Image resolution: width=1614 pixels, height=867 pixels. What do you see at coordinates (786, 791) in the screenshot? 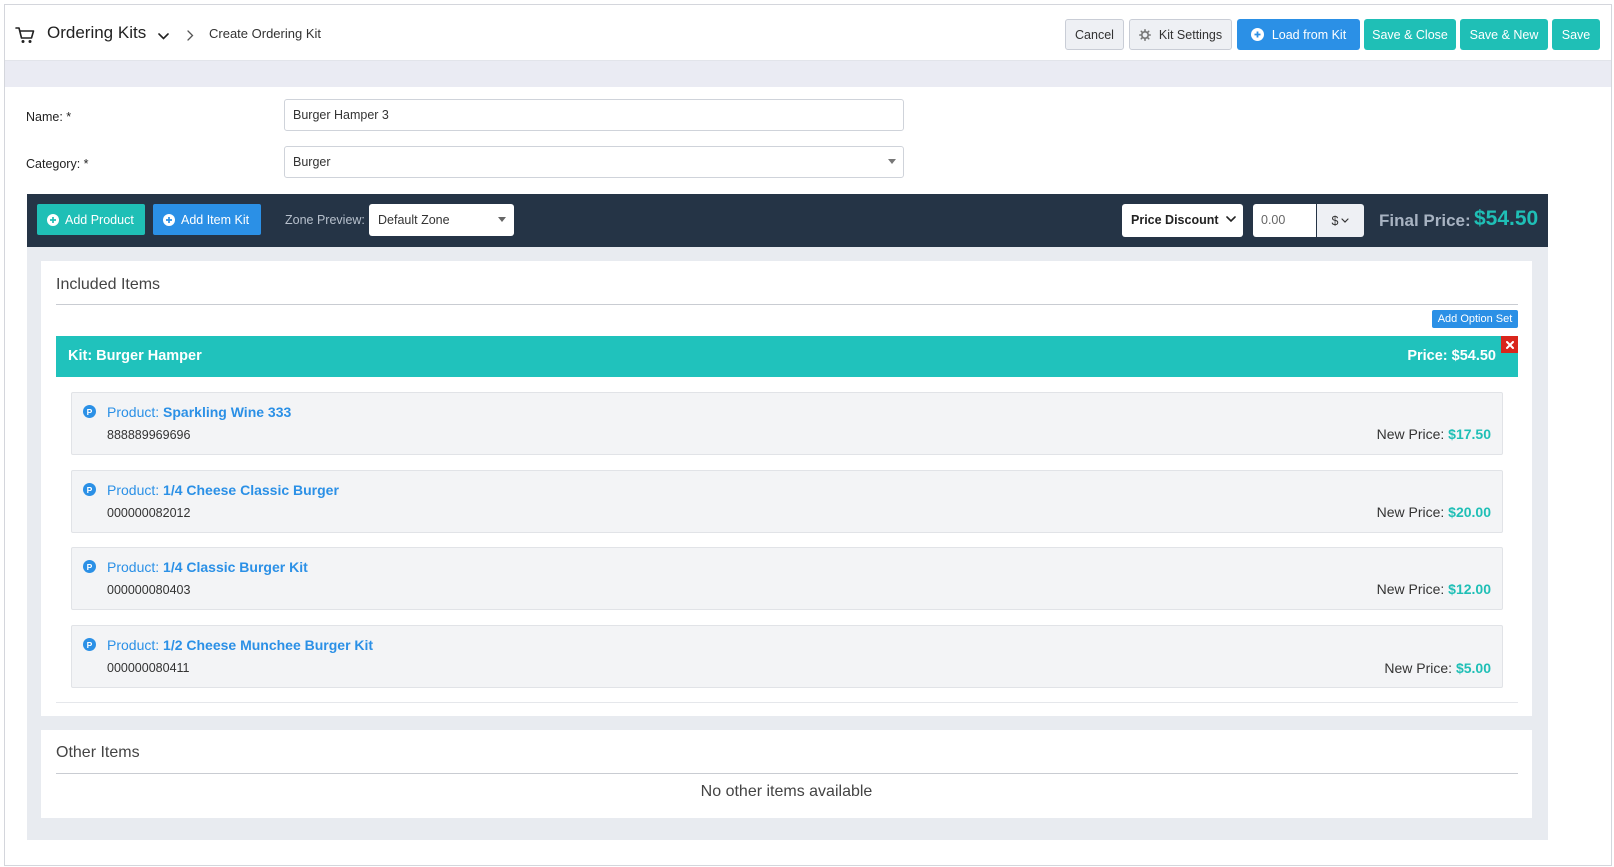
I see `empty-state-text: No other items available` at bounding box center [786, 791].